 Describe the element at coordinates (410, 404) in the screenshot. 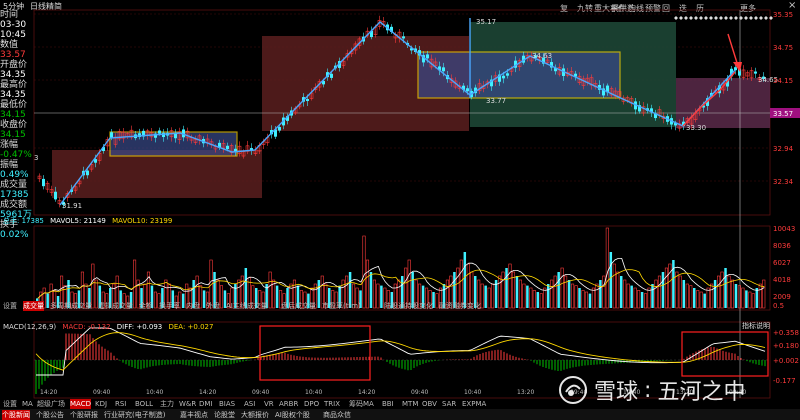

I see `indicator-button-18: MTM` at that location.